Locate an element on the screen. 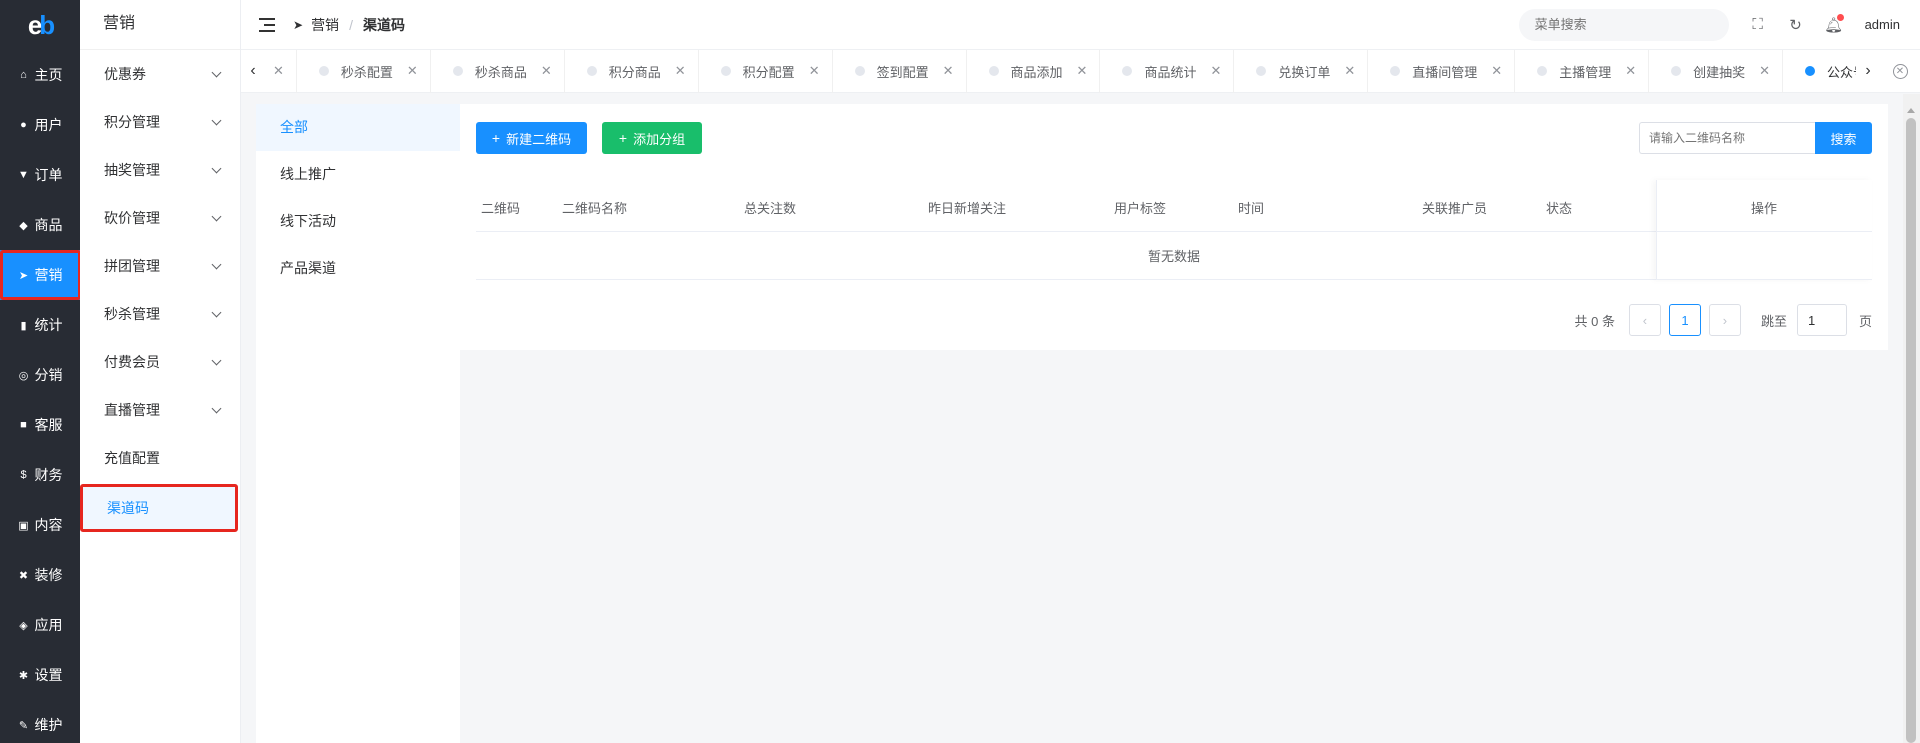 The image size is (1920, 743). rail-item: ◈ 应用 is located at coordinates (40, 625).